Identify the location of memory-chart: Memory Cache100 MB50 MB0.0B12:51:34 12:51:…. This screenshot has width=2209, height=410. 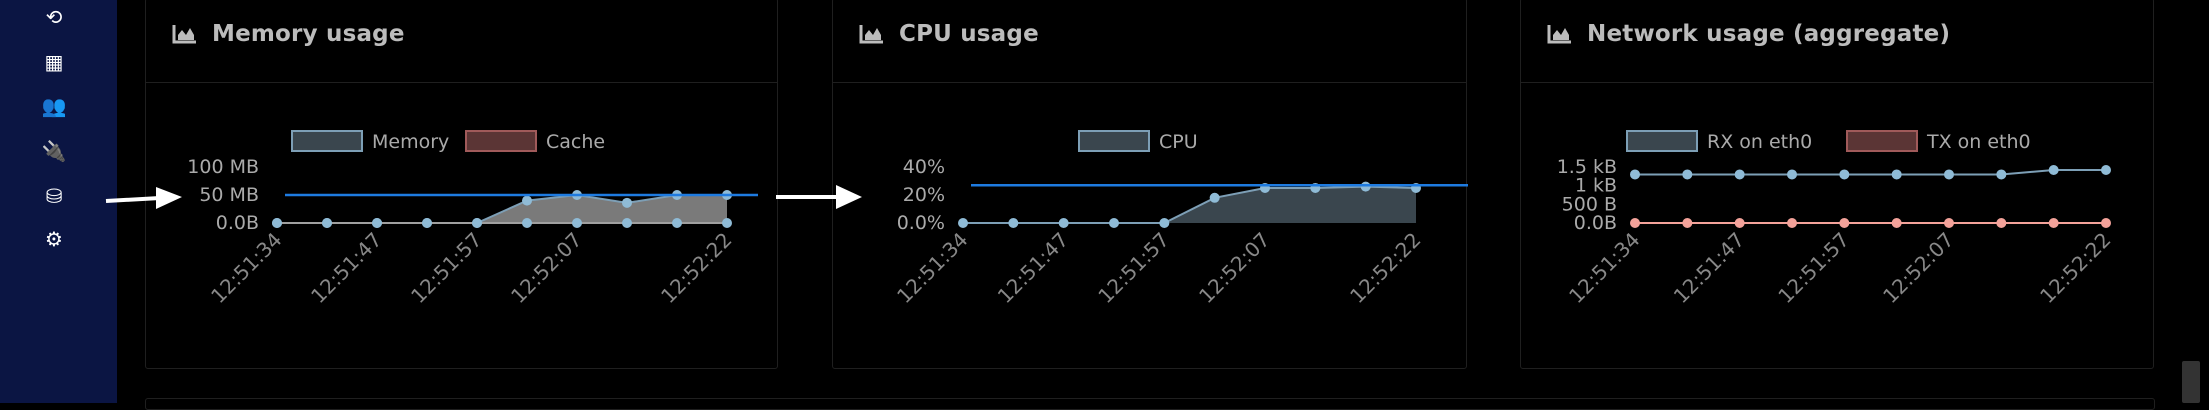
(472, 219).